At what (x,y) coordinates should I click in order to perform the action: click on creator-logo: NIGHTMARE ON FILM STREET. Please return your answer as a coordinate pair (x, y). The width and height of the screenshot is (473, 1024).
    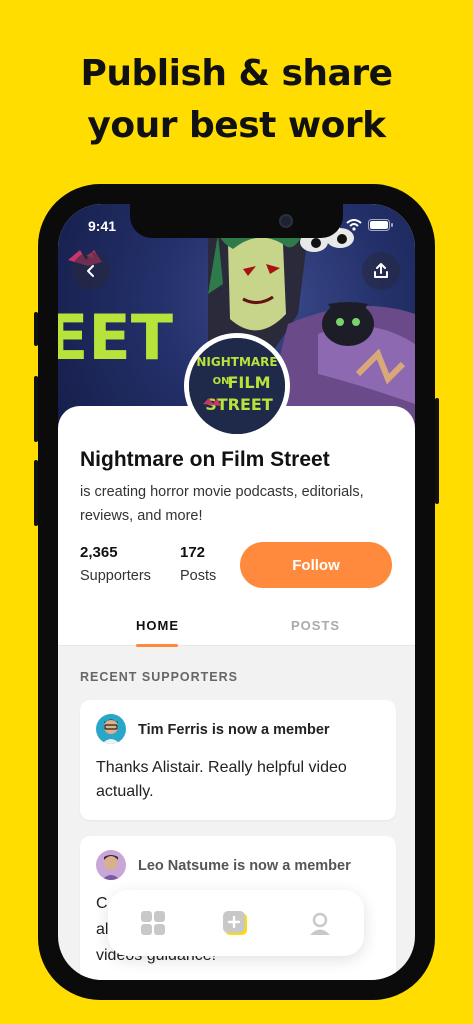
    Looking at the image, I should click on (237, 386).